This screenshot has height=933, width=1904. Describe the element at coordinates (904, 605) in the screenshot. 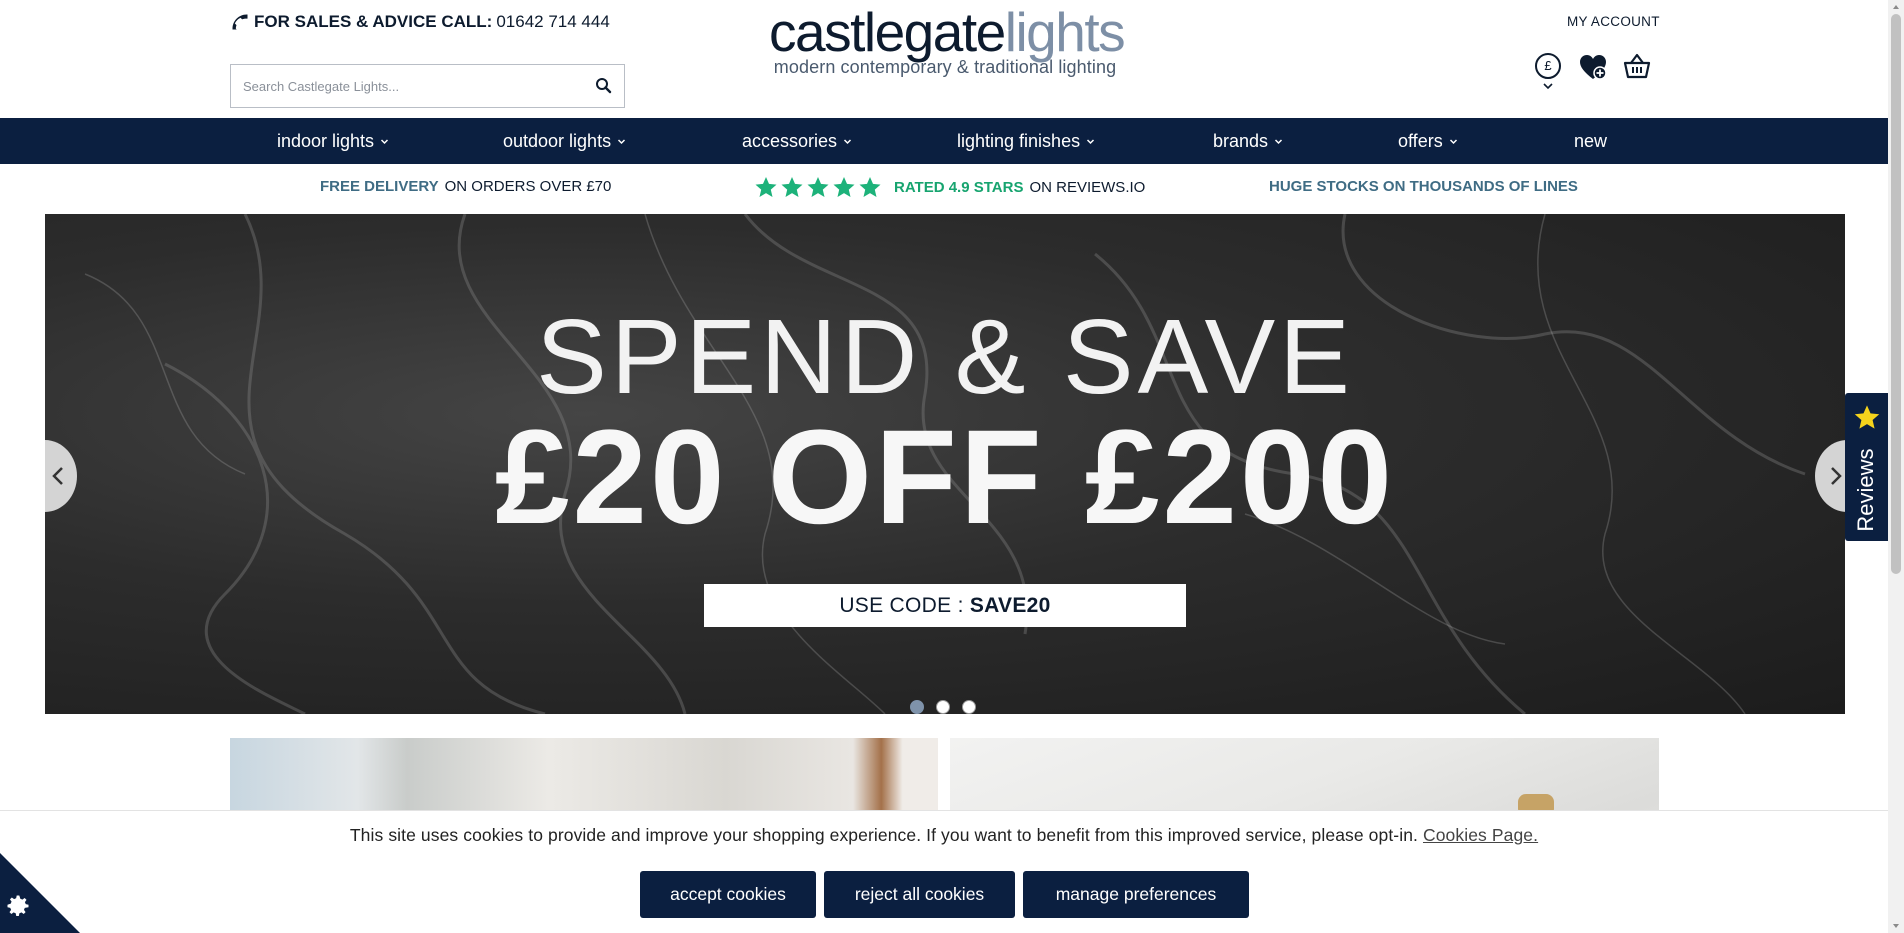

I see `promo-code-prefix: USE CODE :` at that location.